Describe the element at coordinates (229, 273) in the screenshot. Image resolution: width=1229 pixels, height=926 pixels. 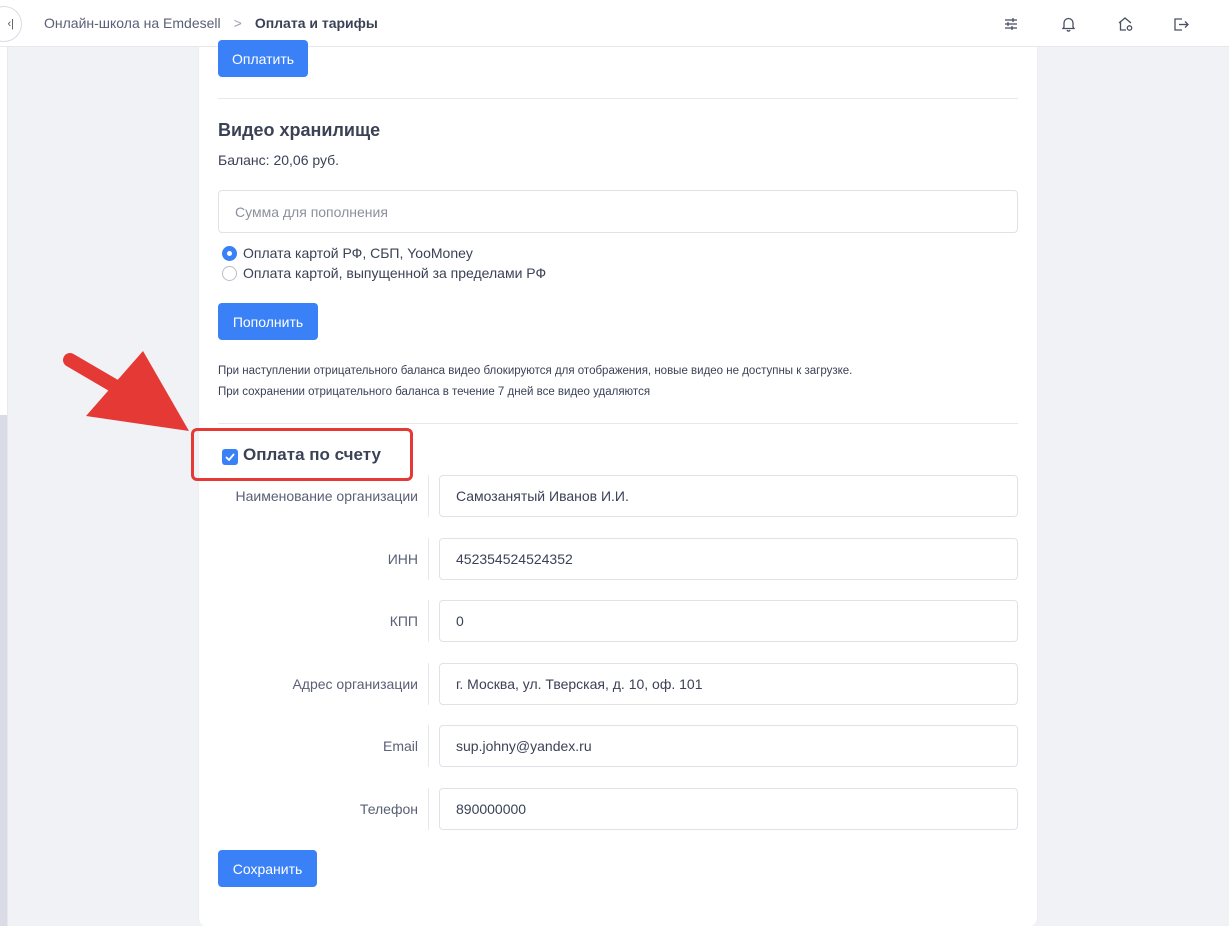
I see `radio-foreign` at that location.